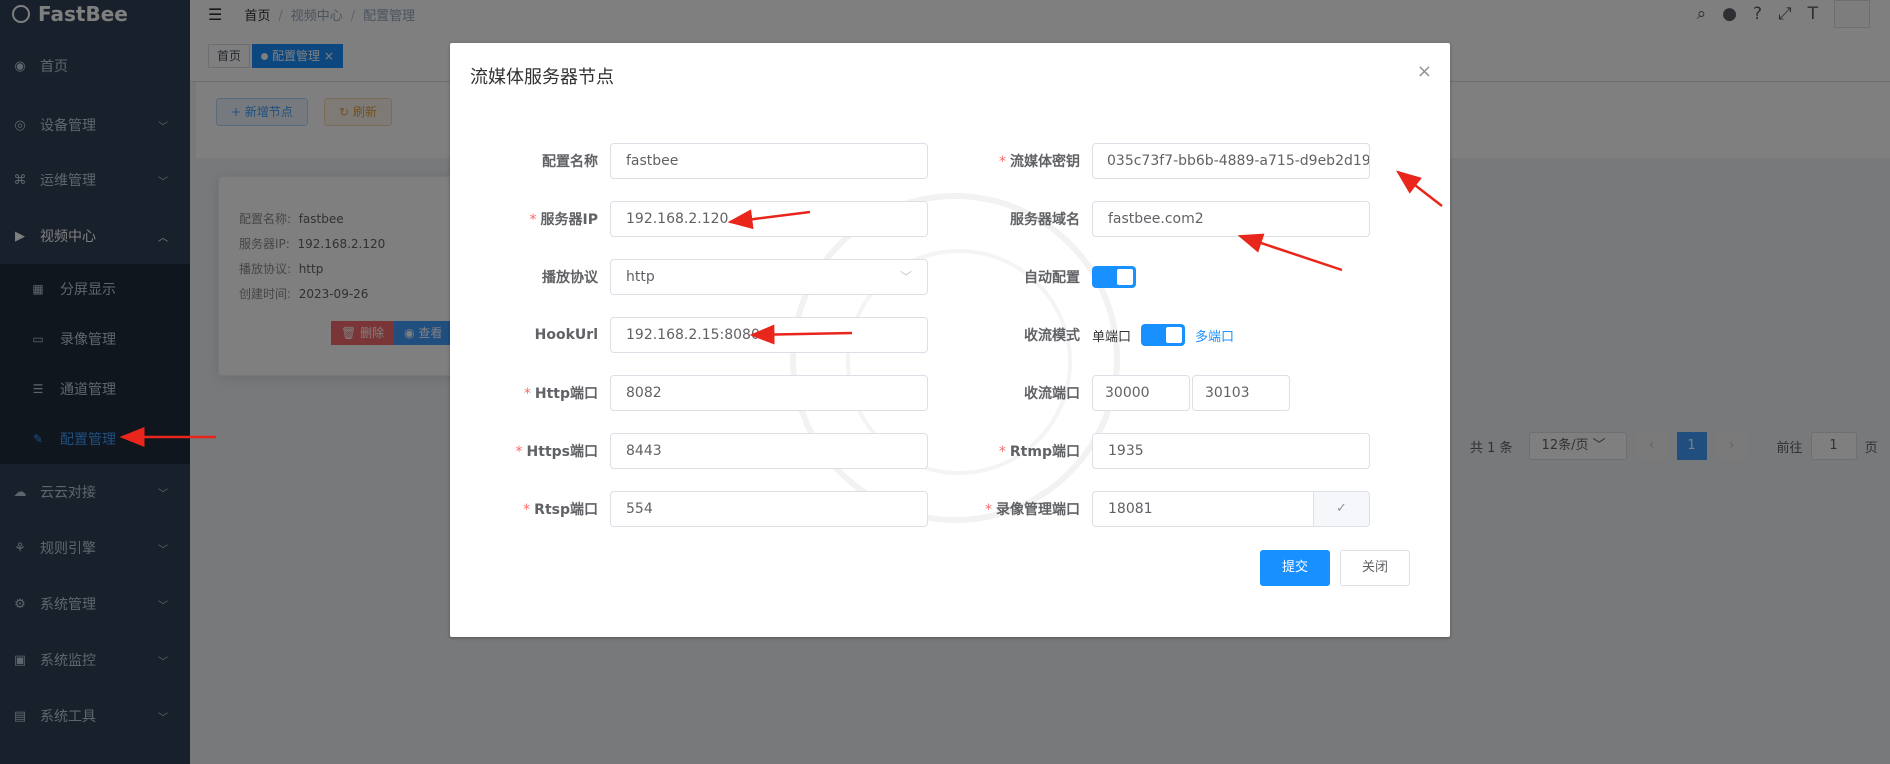  I want to click on recv-mode-label: 收流模式, so click(1052, 336).